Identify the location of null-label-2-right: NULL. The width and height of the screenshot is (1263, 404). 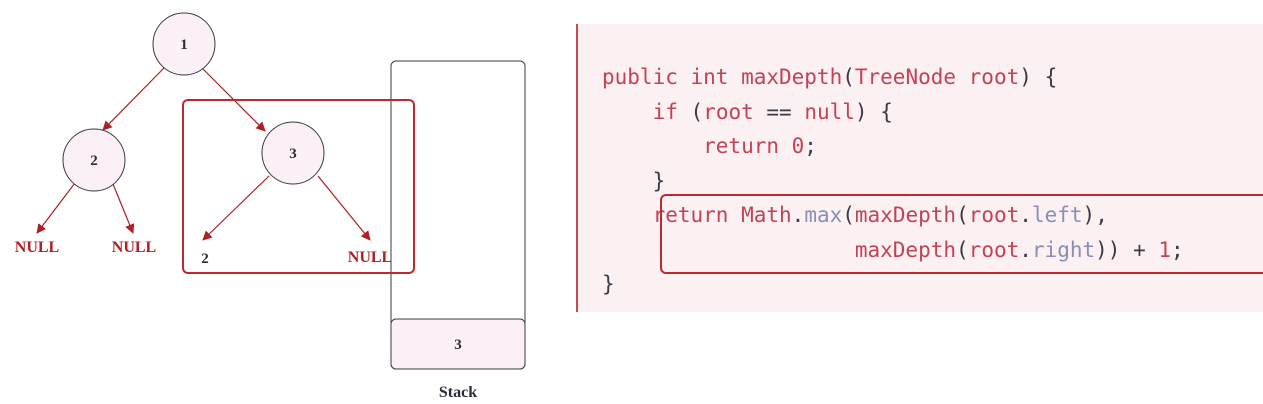
(134, 247).